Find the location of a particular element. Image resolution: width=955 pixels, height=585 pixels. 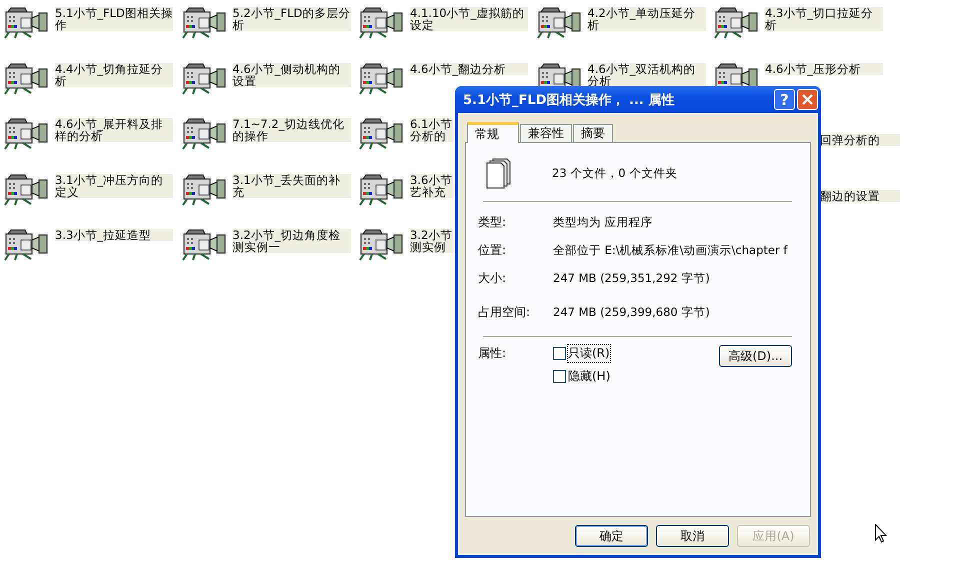

file-count: 23 个文件，0 个文件夹 is located at coordinates (615, 173).